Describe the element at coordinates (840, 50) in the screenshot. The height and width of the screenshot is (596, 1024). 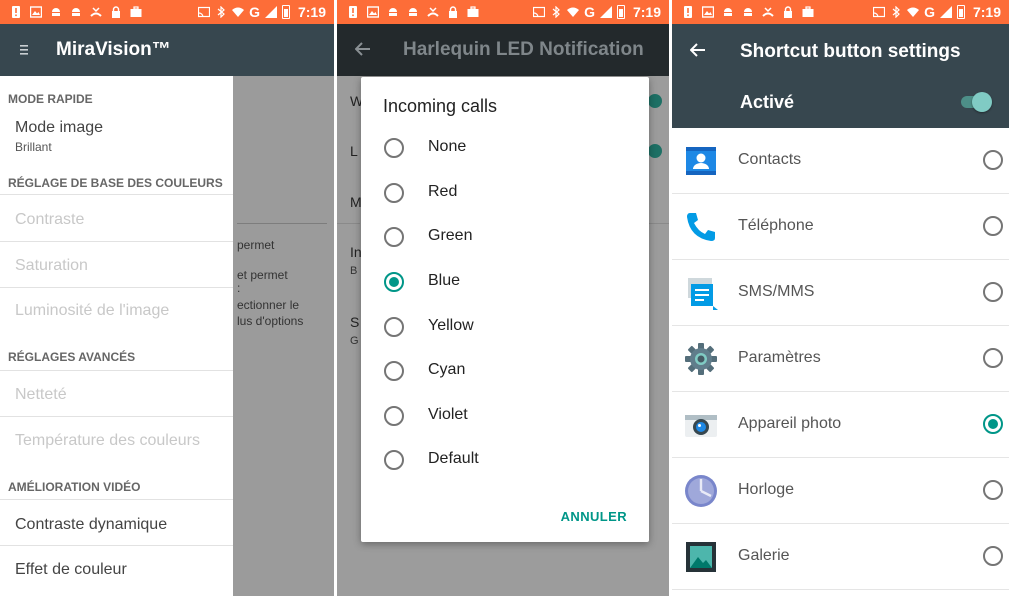
I see `app-toolbar: Shortcut button settings` at that location.